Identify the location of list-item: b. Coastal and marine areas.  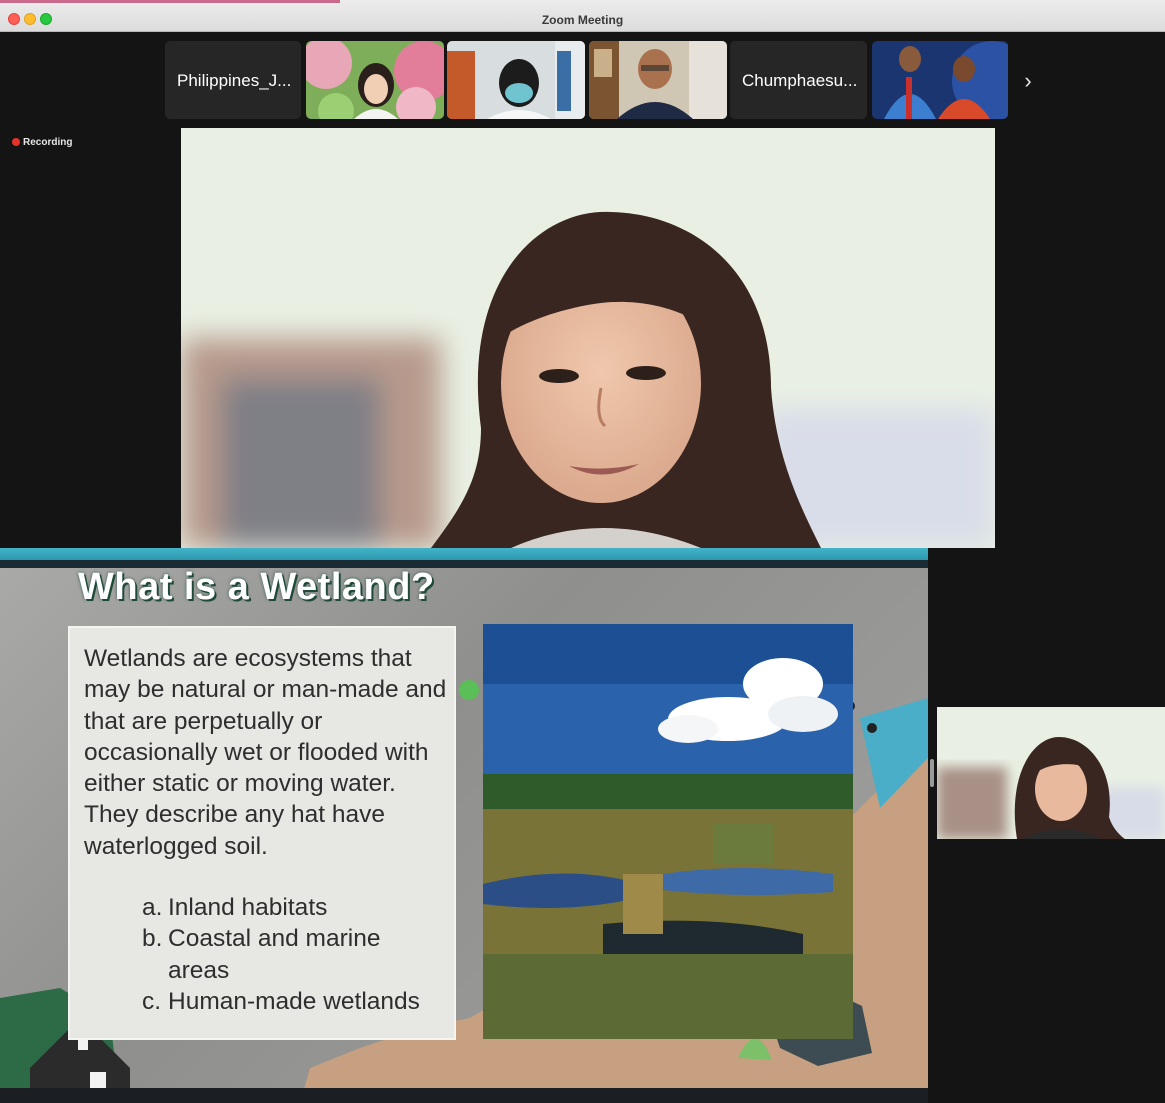
(292, 954).